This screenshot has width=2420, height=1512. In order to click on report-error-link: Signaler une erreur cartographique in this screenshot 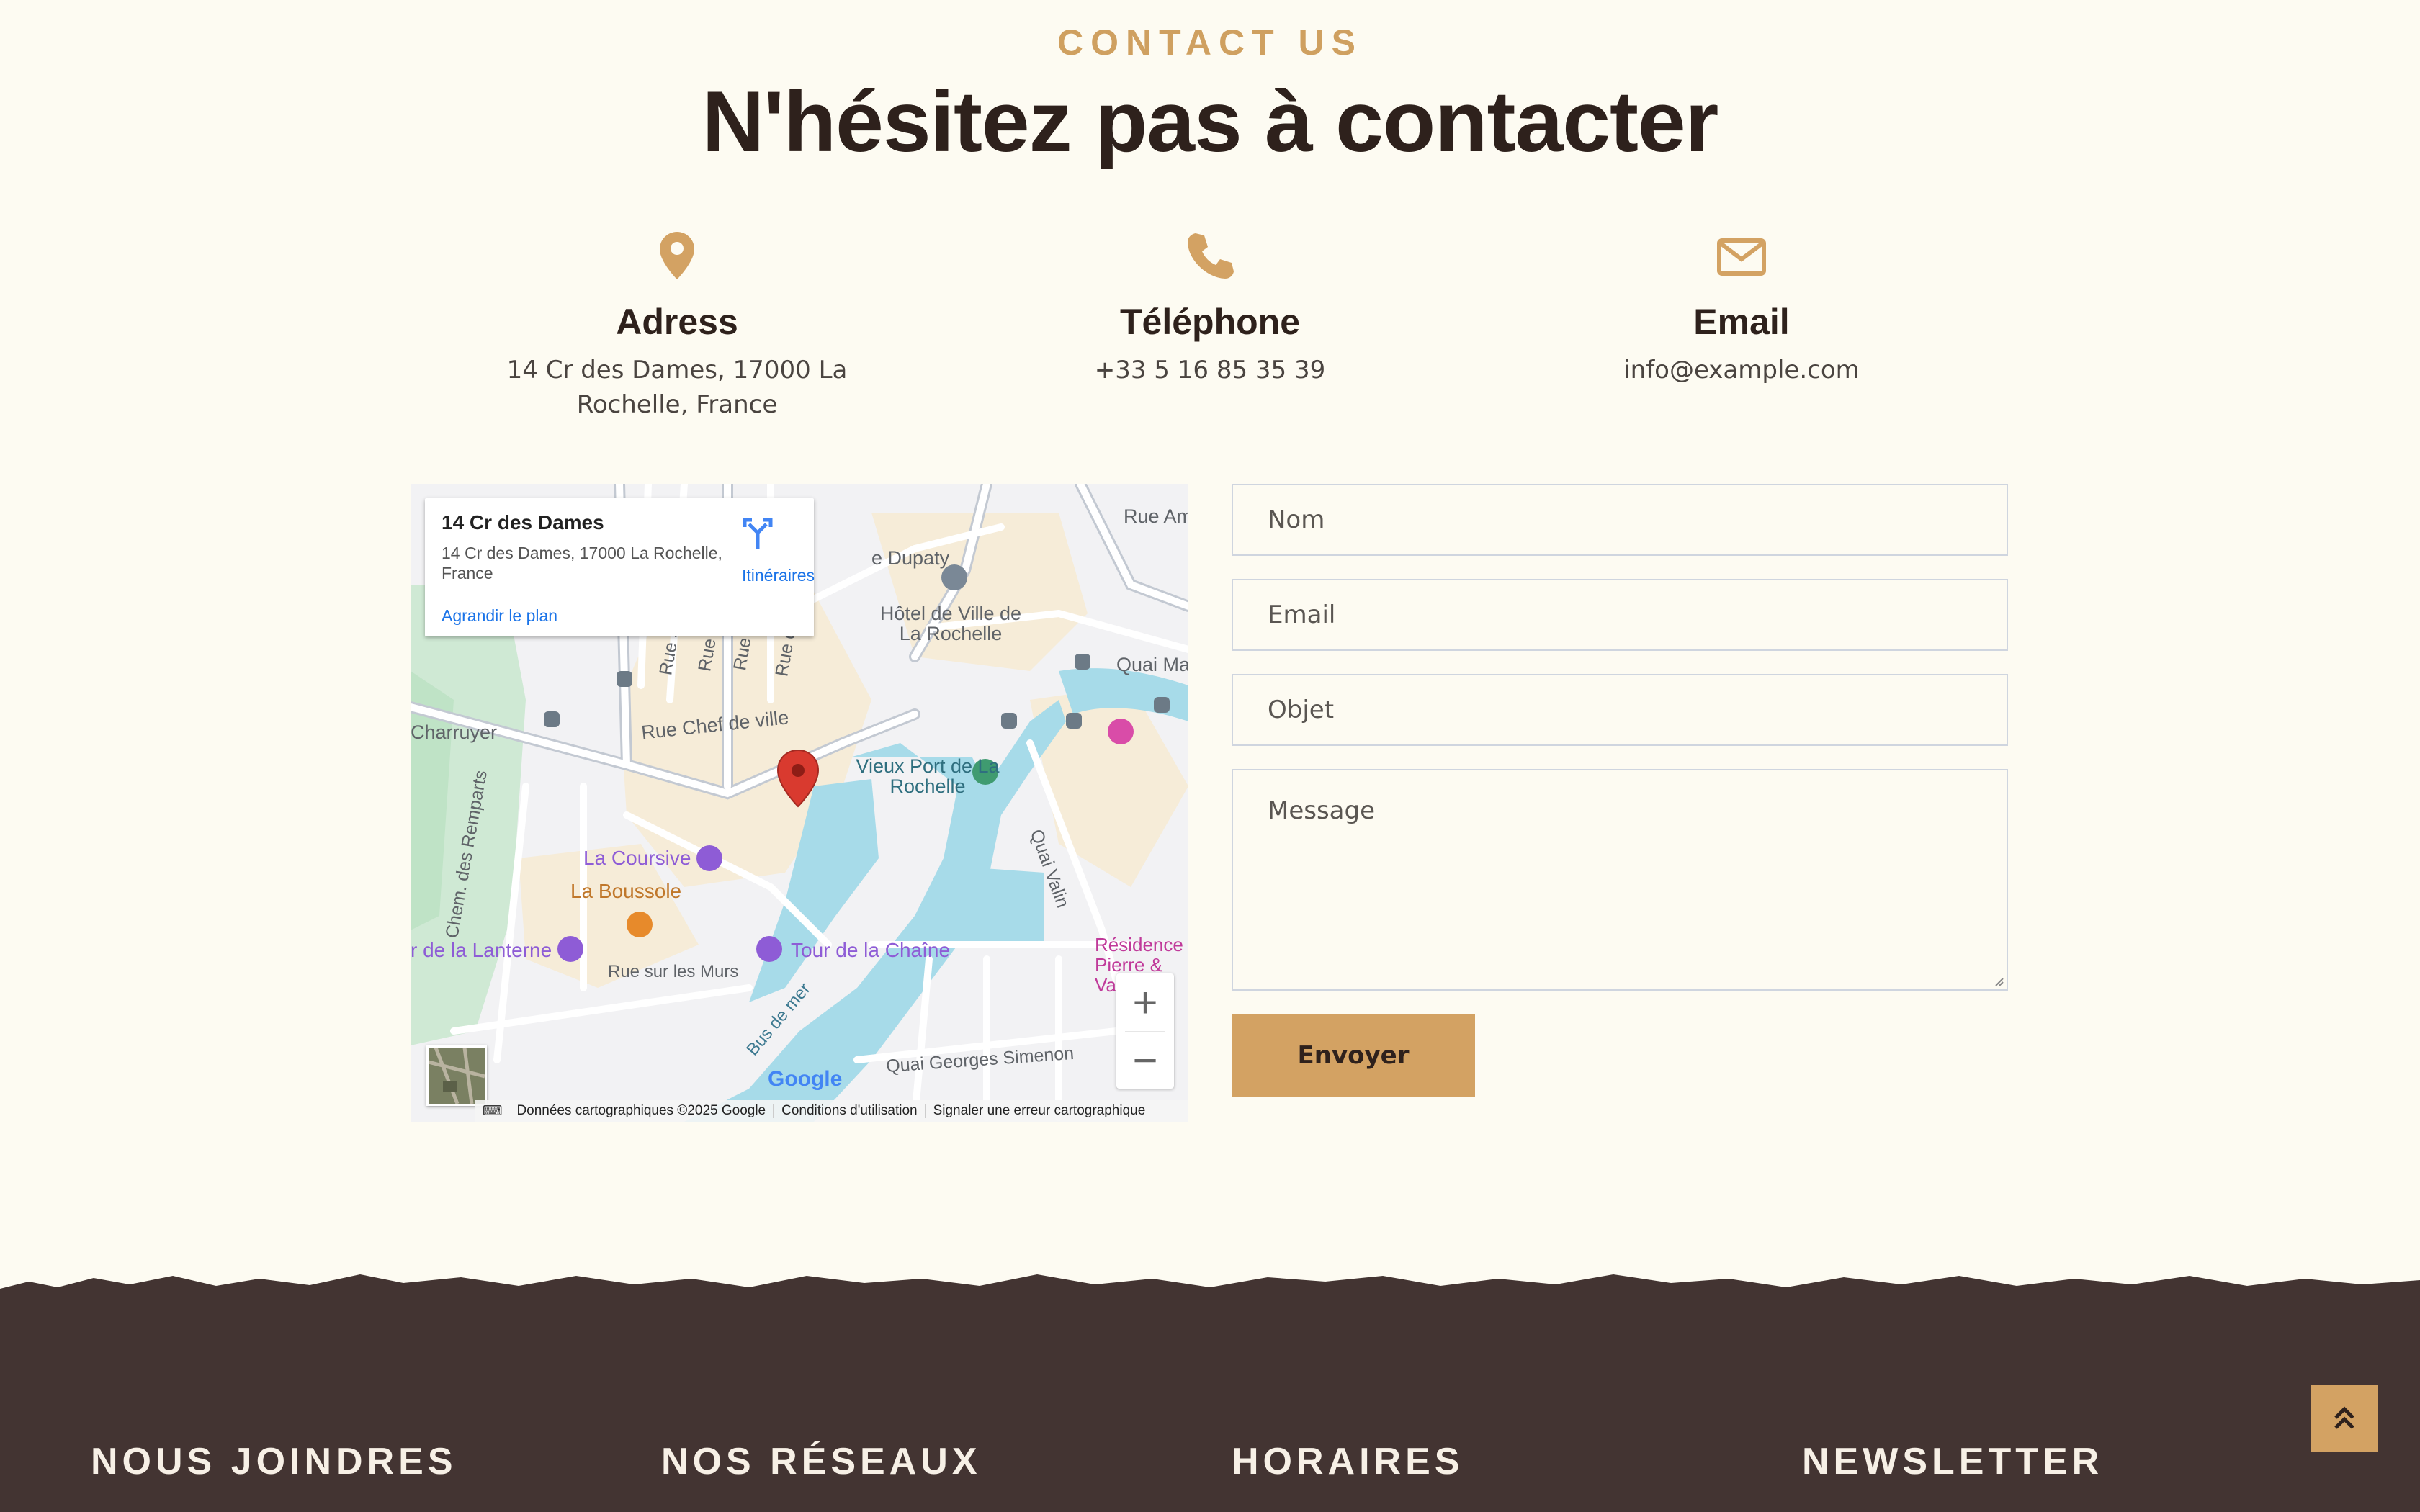, I will do `click(1039, 1111)`.